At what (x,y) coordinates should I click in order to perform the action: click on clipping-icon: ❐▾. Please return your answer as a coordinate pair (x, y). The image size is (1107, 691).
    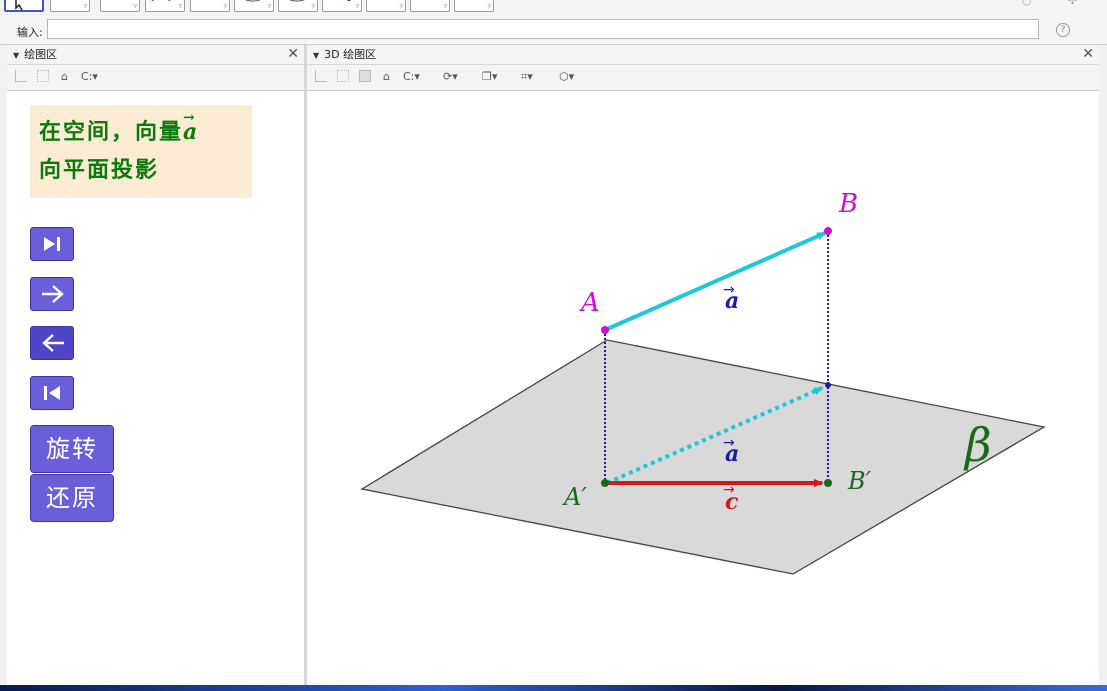
    Looking at the image, I should click on (489, 77).